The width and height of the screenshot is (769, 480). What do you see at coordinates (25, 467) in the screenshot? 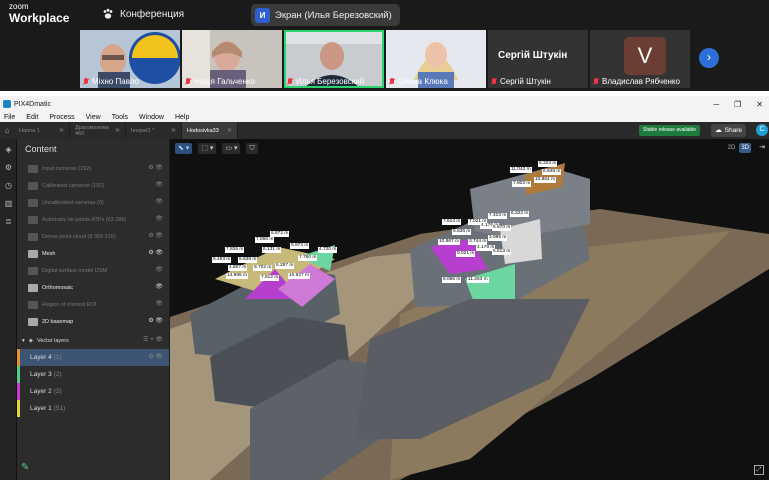
I see `pencil-icon: ✎` at bounding box center [25, 467].